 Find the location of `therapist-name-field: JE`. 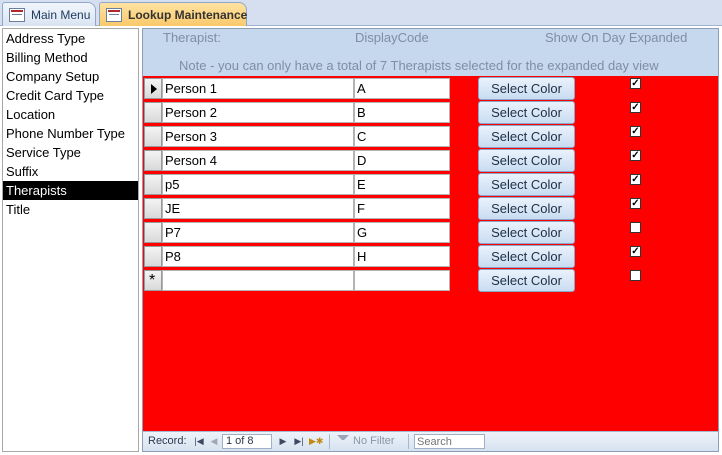

therapist-name-field: JE is located at coordinates (258, 208).